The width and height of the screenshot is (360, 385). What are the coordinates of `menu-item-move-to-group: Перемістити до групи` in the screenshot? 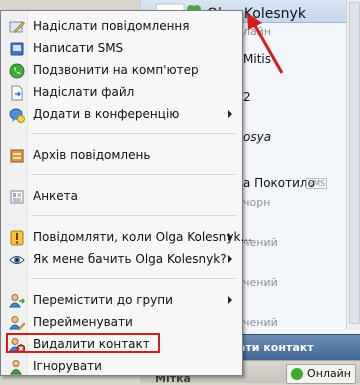 It's located at (121, 300).